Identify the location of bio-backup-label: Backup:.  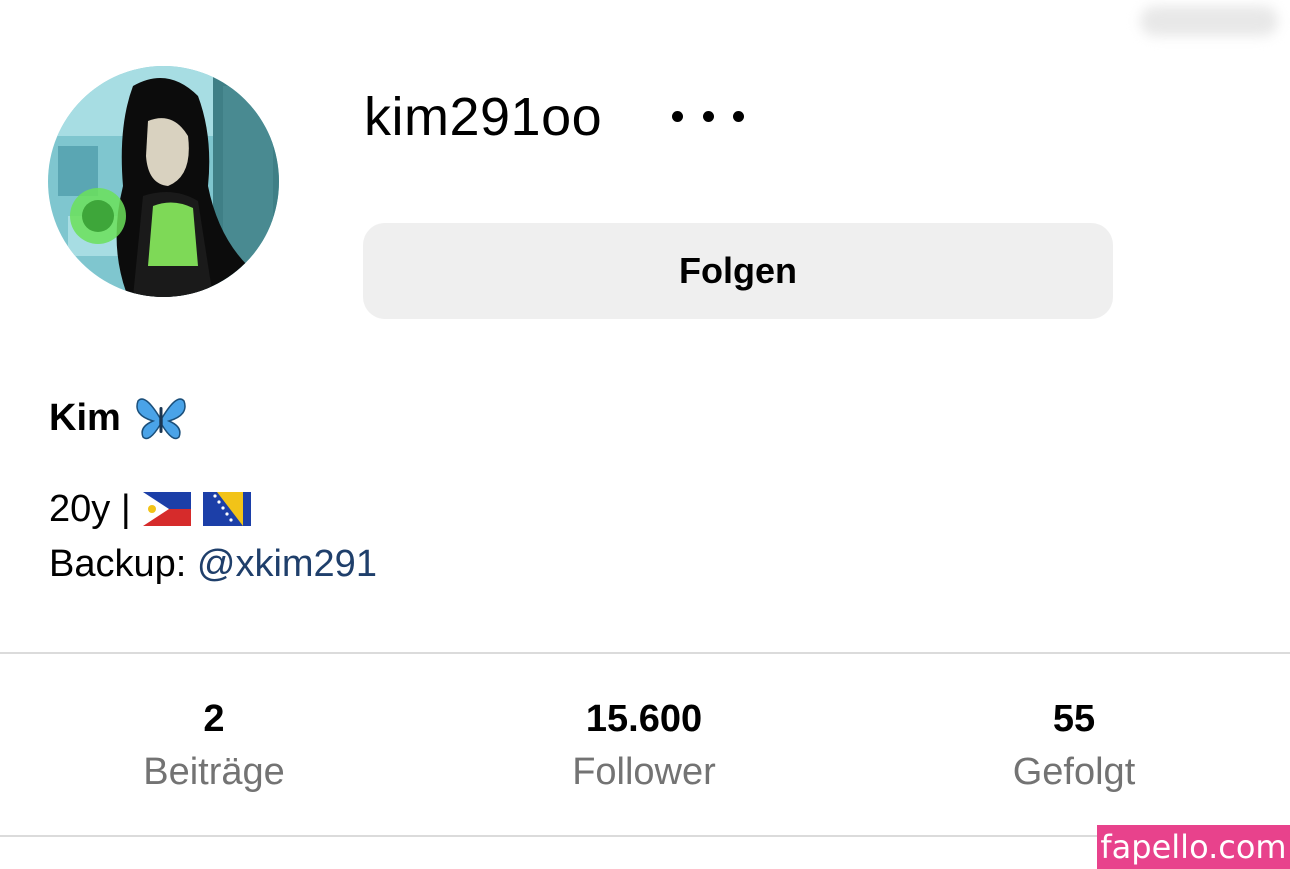
(118, 564).